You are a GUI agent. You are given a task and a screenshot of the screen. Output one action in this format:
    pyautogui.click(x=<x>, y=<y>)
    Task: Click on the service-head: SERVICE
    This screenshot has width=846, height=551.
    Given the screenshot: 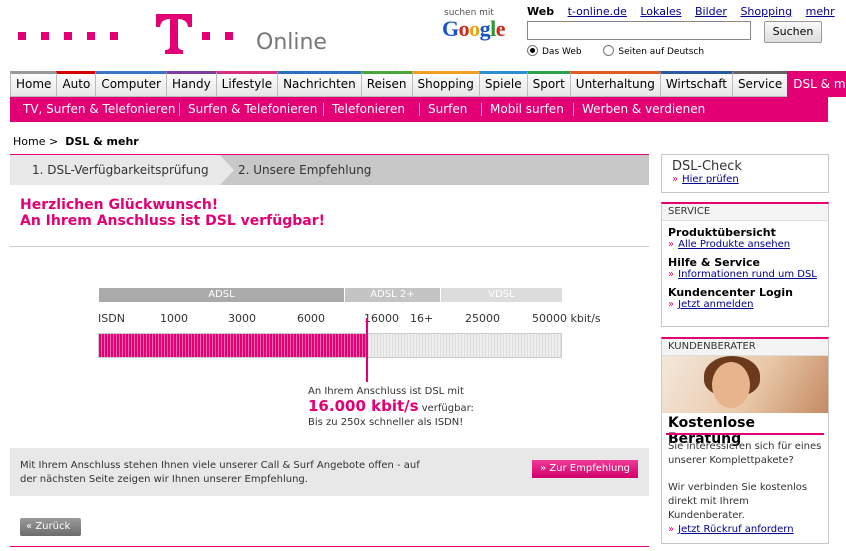 What is the action you would take?
    pyautogui.click(x=745, y=212)
    